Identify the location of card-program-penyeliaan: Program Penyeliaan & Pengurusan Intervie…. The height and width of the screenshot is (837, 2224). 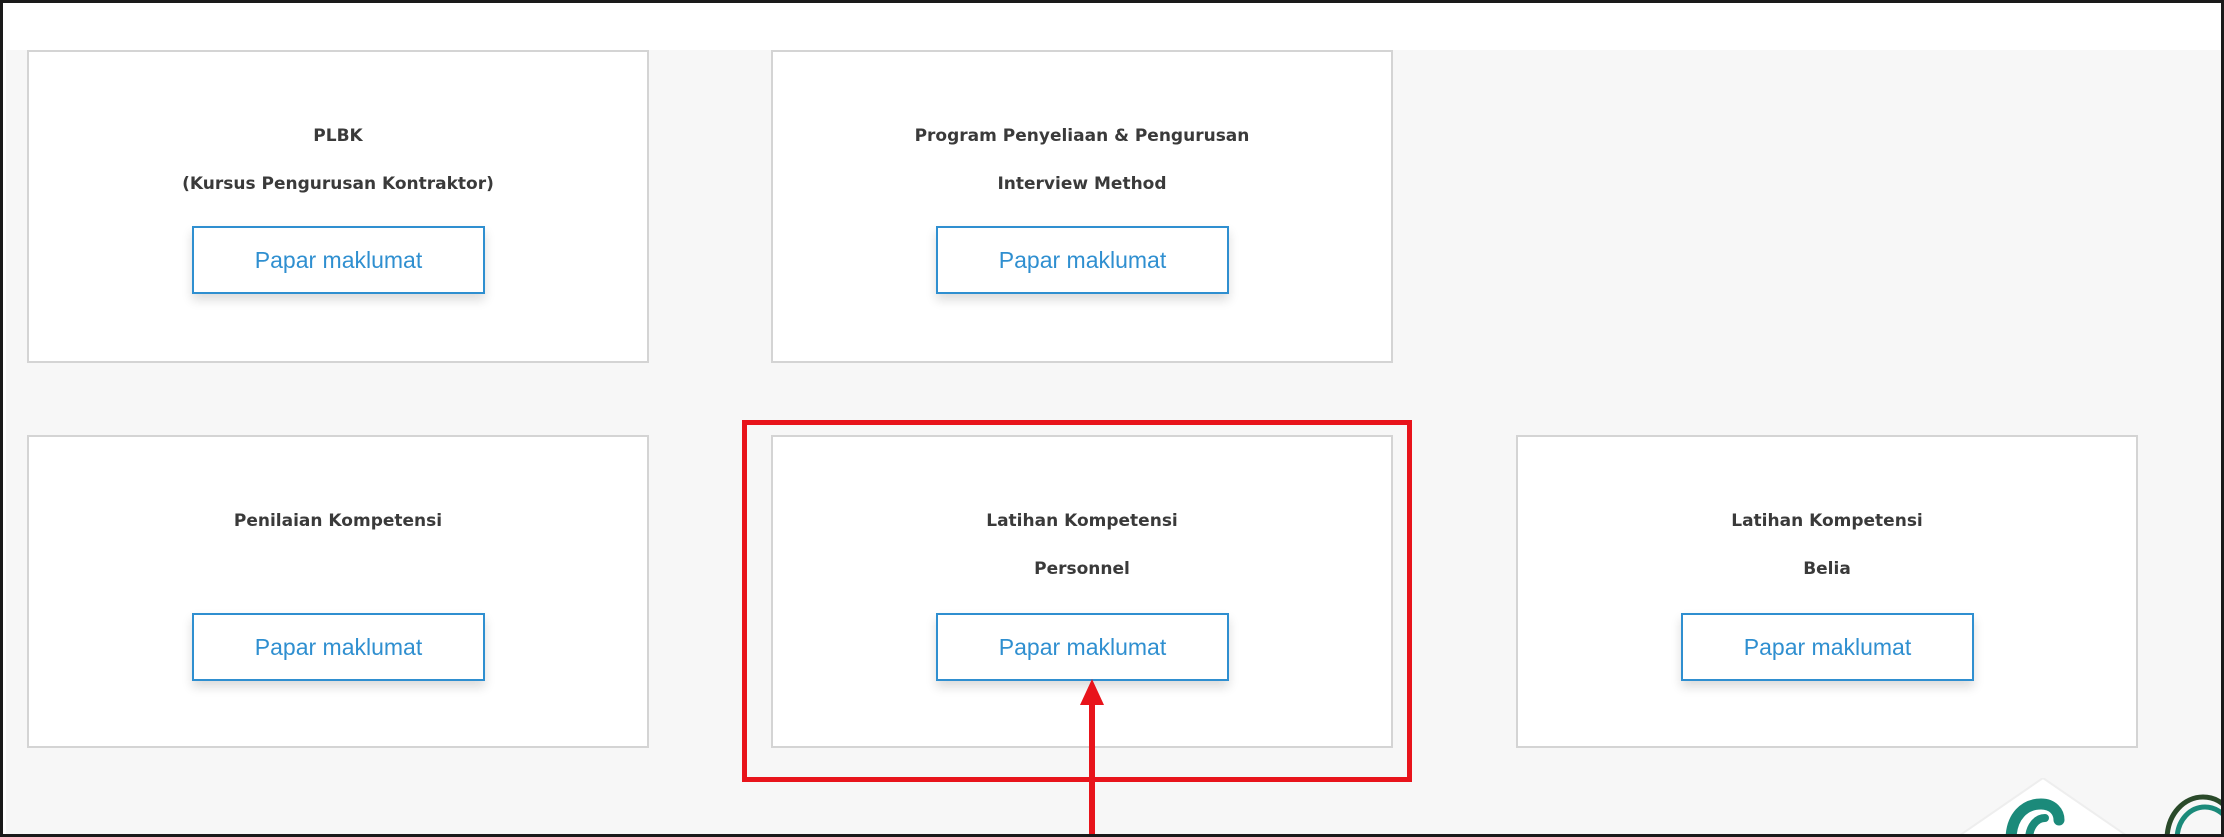
(1082, 206).